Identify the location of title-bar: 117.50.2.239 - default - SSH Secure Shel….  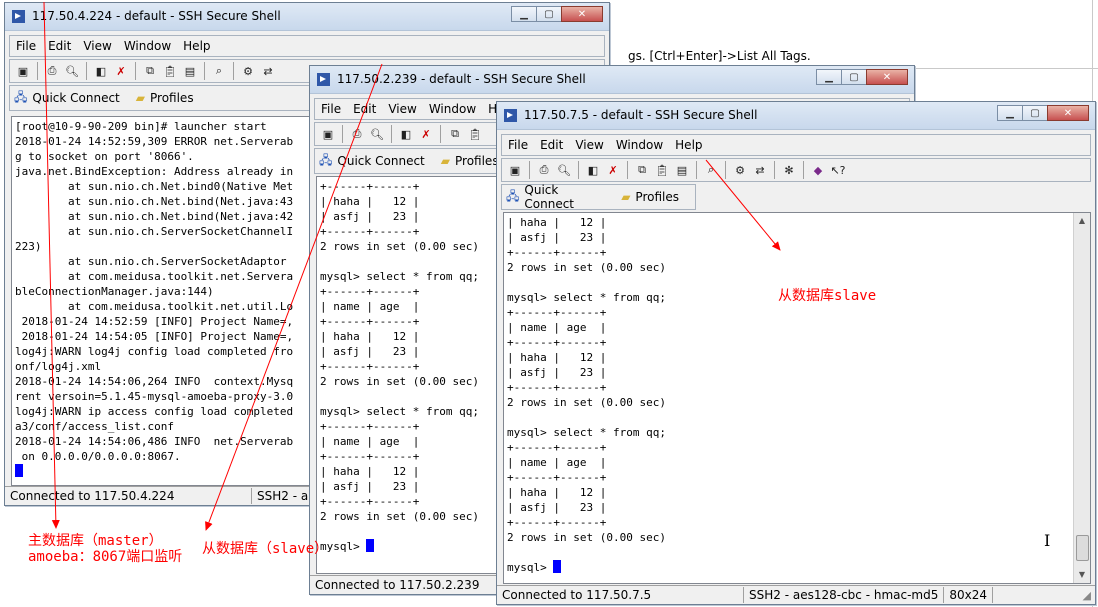
(612, 80).